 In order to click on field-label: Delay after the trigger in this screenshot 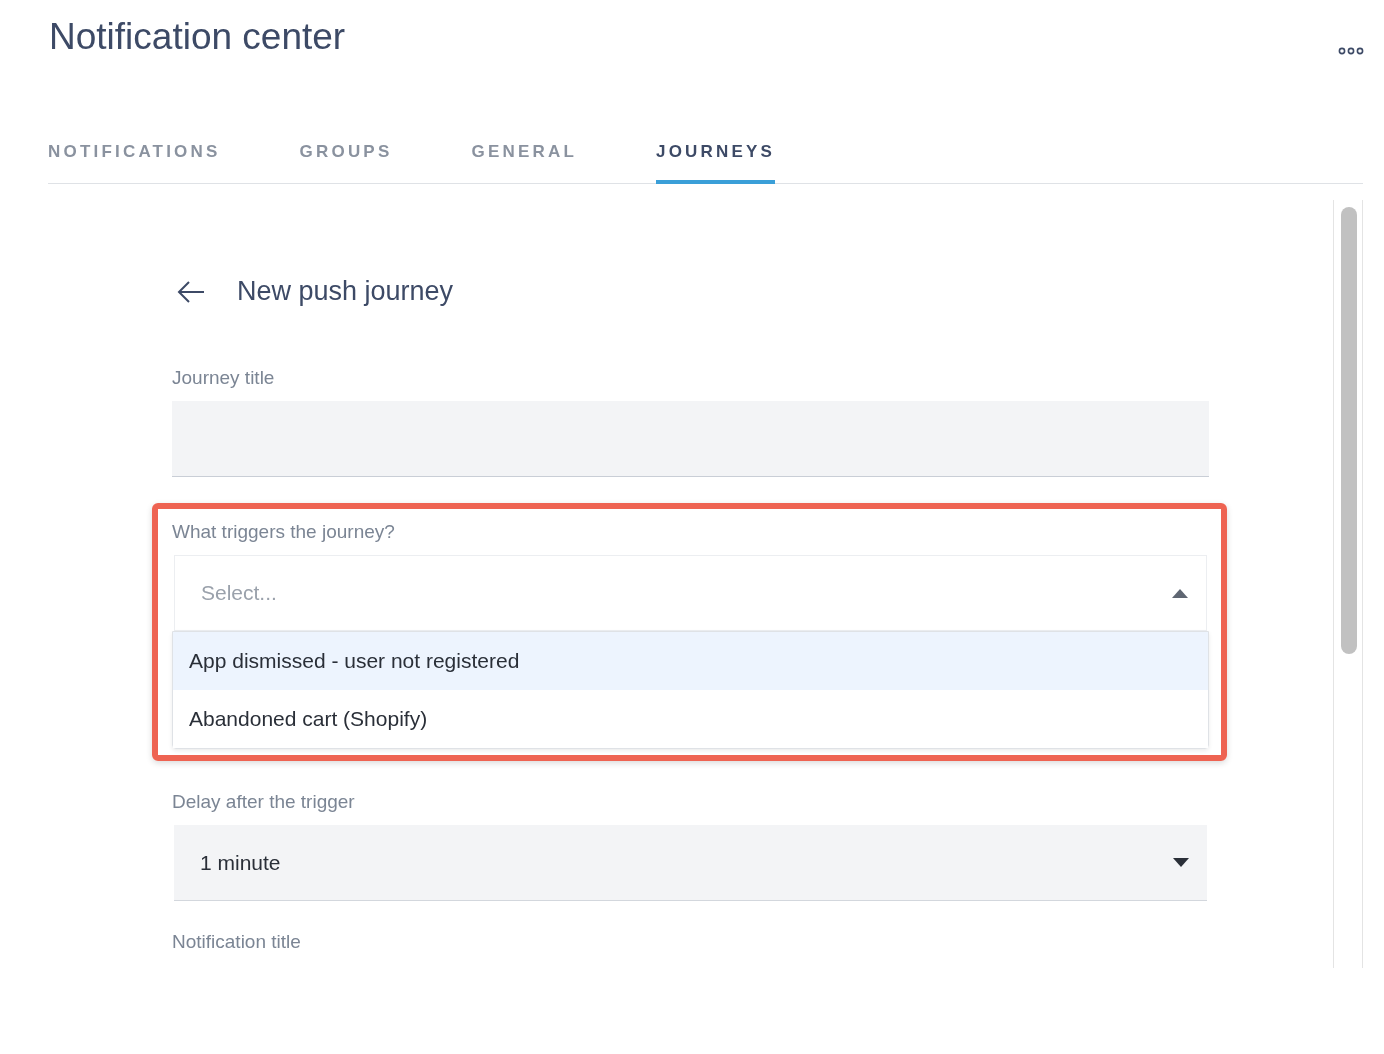, I will do `click(263, 802)`.